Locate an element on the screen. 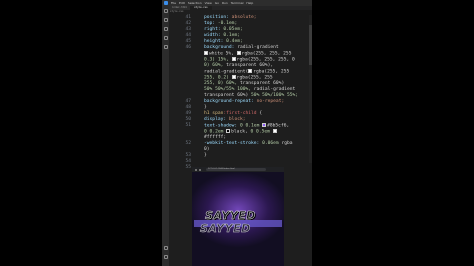 This screenshot has height=266, width=474. code-token: 0.3) 15%, is located at coordinates (218, 60).